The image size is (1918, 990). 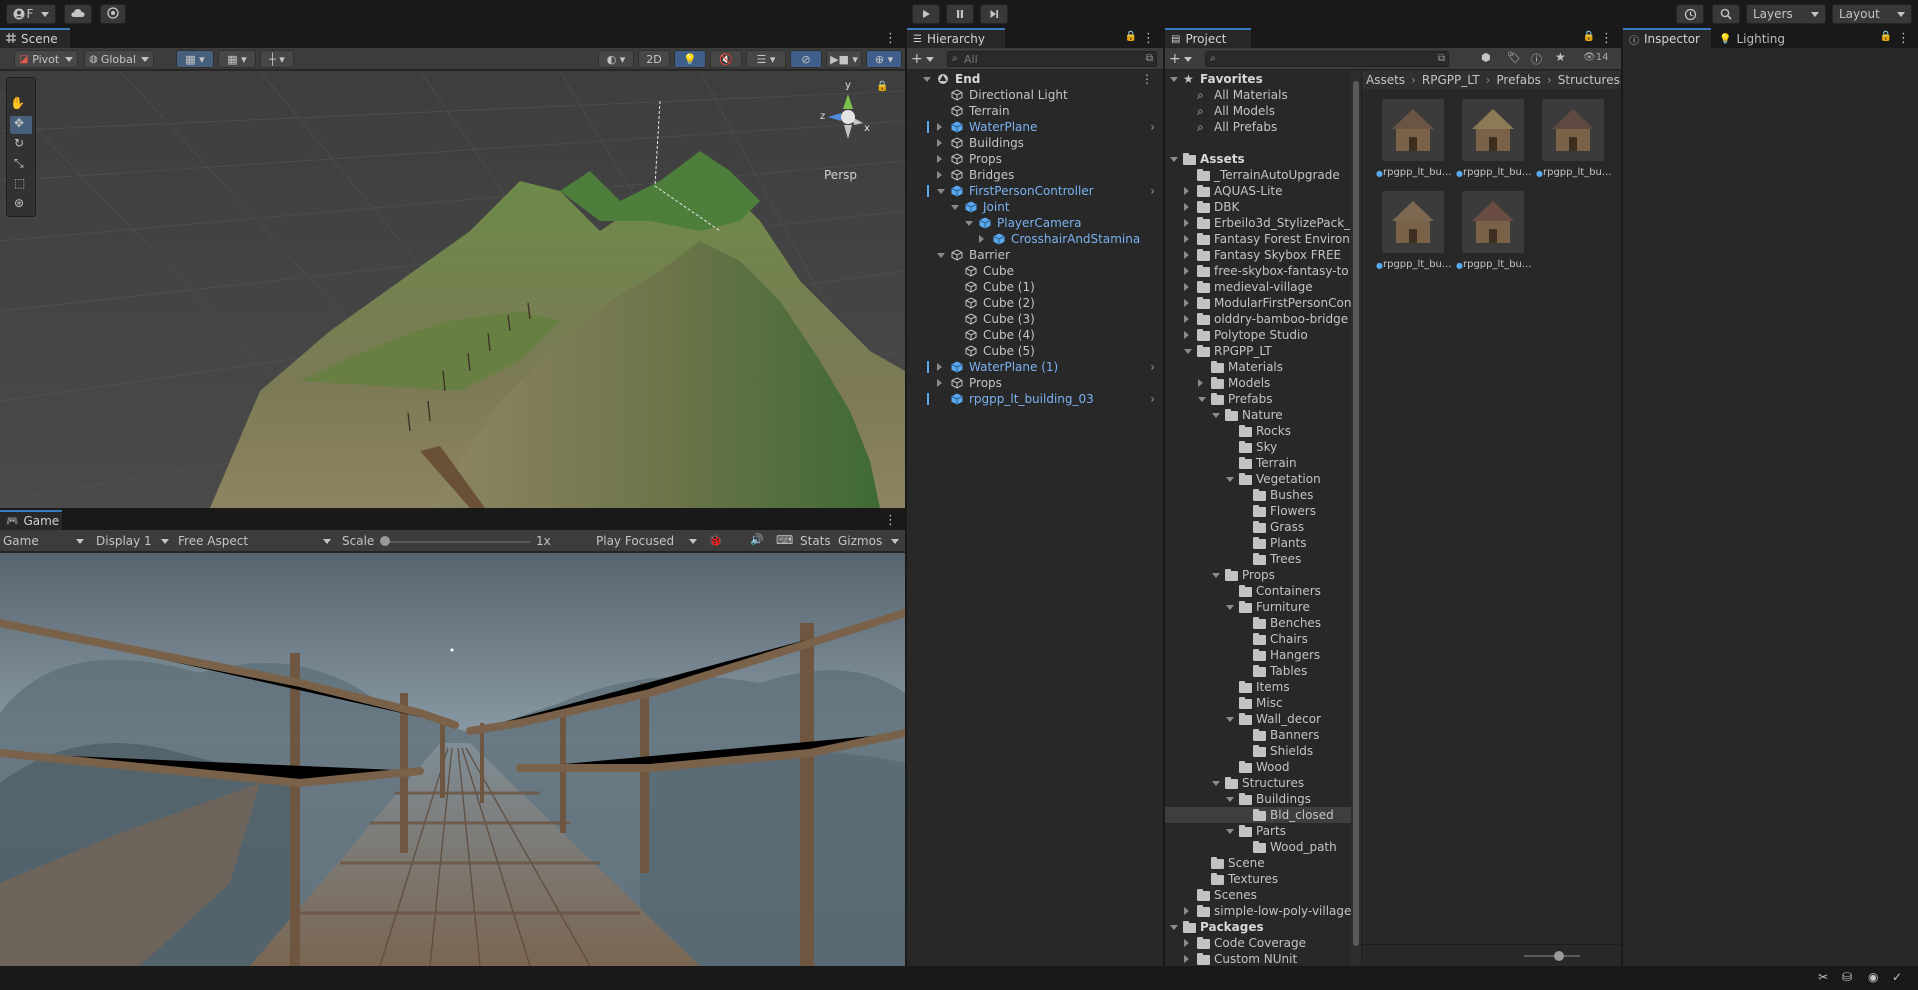 What do you see at coordinates (1035, 319) in the screenshot?
I see `hierarchy-item: Cube (3)` at bounding box center [1035, 319].